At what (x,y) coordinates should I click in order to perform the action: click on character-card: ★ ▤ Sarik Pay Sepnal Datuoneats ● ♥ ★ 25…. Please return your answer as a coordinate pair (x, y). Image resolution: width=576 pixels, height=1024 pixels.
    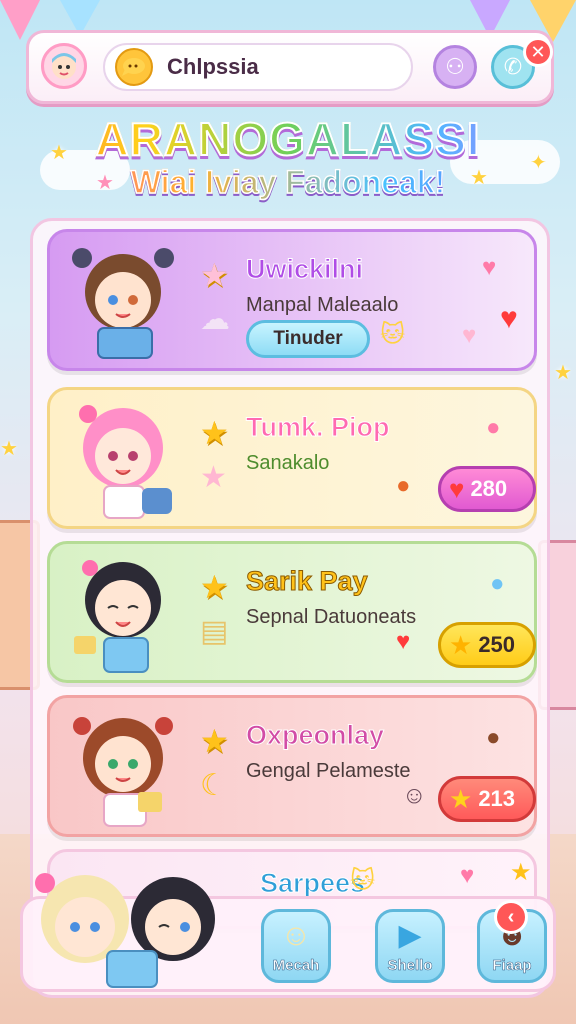
    Looking at the image, I should click on (292, 612).